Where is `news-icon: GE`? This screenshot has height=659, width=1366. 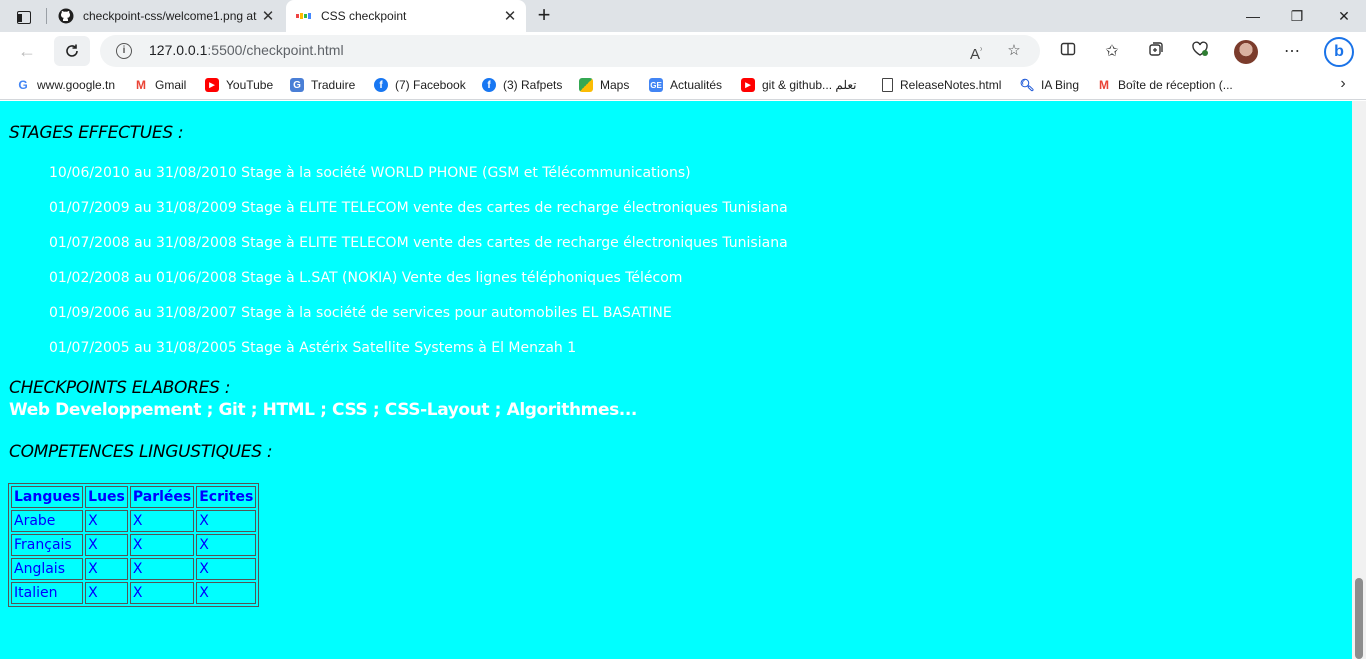 news-icon: GE is located at coordinates (656, 85).